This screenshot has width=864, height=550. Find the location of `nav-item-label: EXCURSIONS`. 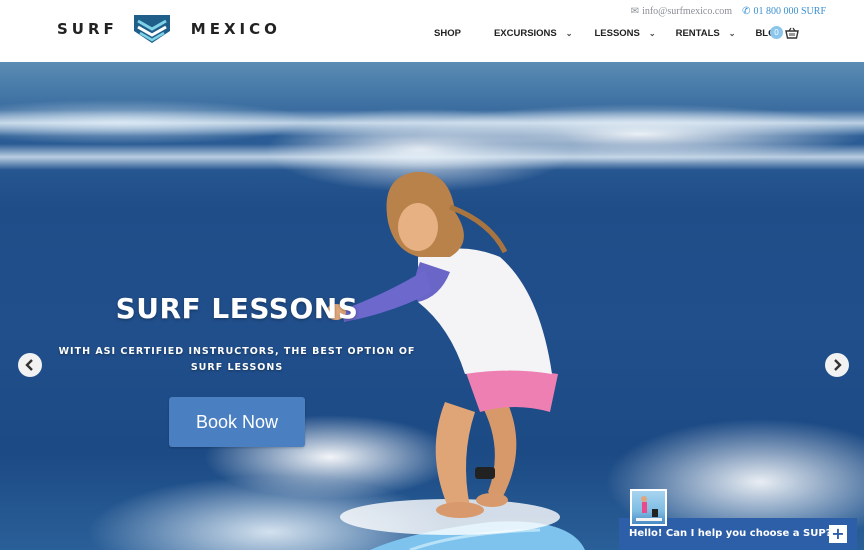

nav-item-label: EXCURSIONS is located at coordinates (525, 33).